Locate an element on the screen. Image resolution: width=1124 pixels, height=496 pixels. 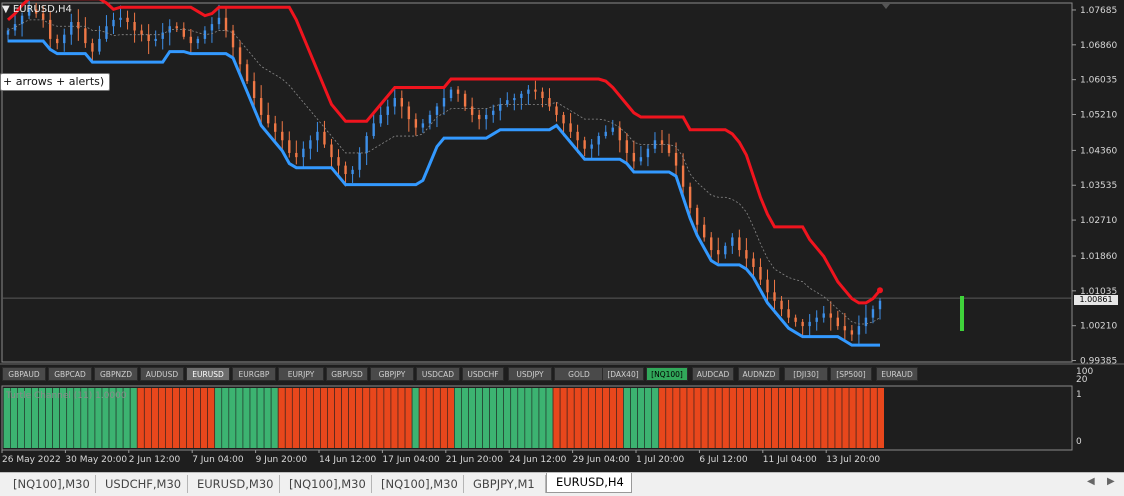
symbol-button-eurusd: EURUSD is located at coordinates (208, 374).